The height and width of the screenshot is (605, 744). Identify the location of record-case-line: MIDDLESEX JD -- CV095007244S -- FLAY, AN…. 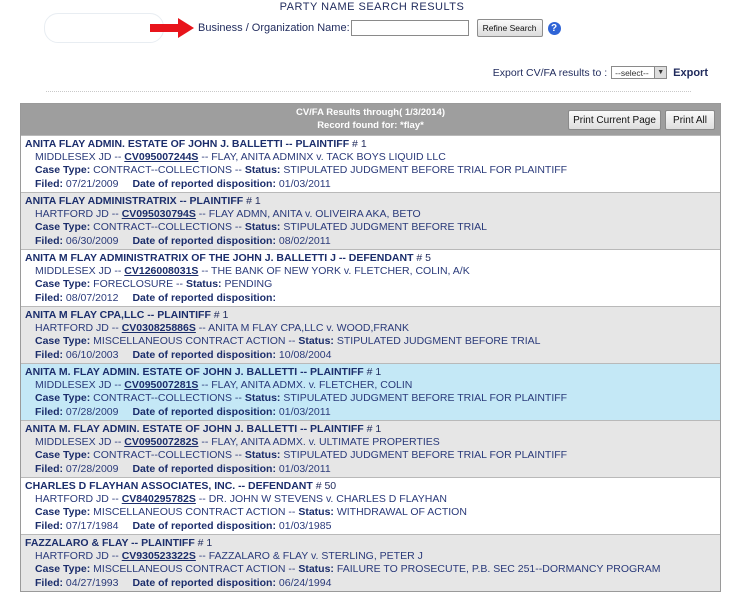
(372, 157).